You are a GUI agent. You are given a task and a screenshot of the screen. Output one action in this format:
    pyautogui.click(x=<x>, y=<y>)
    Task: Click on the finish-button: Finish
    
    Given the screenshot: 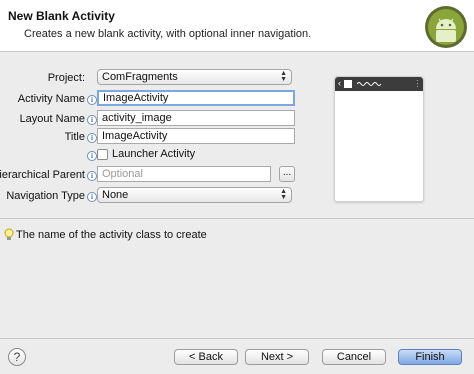 What is the action you would take?
    pyautogui.click(x=430, y=357)
    